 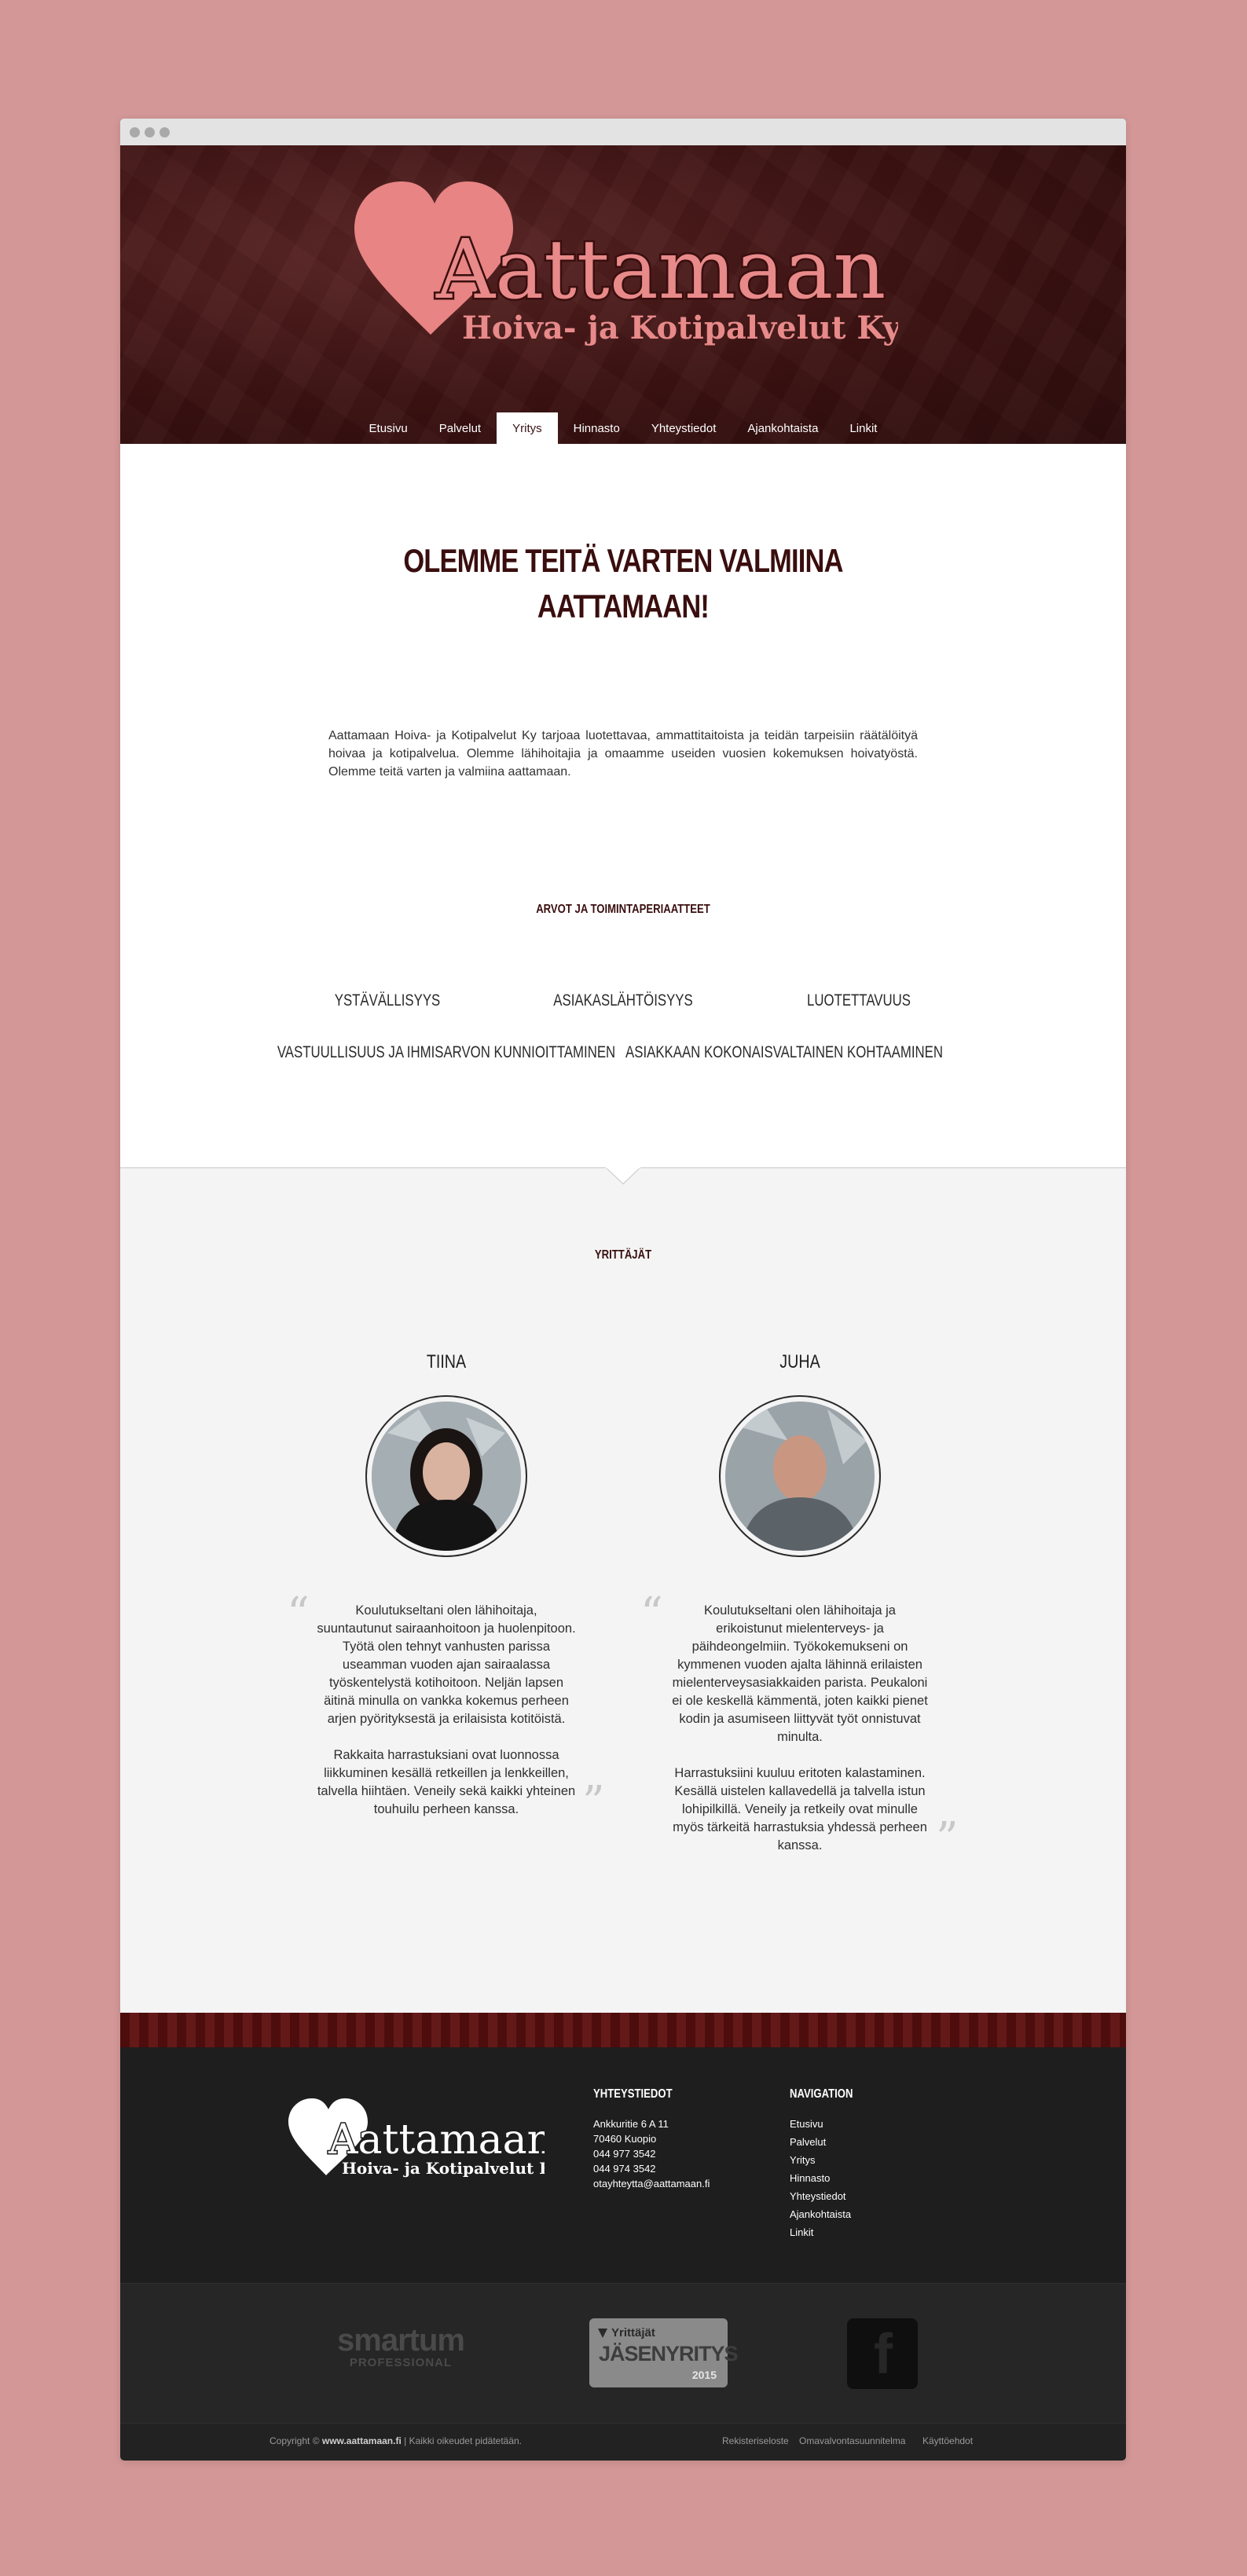 I want to click on footer-link-yhteystiedot: Yhteystiedot, so click(x=818, y=2196).